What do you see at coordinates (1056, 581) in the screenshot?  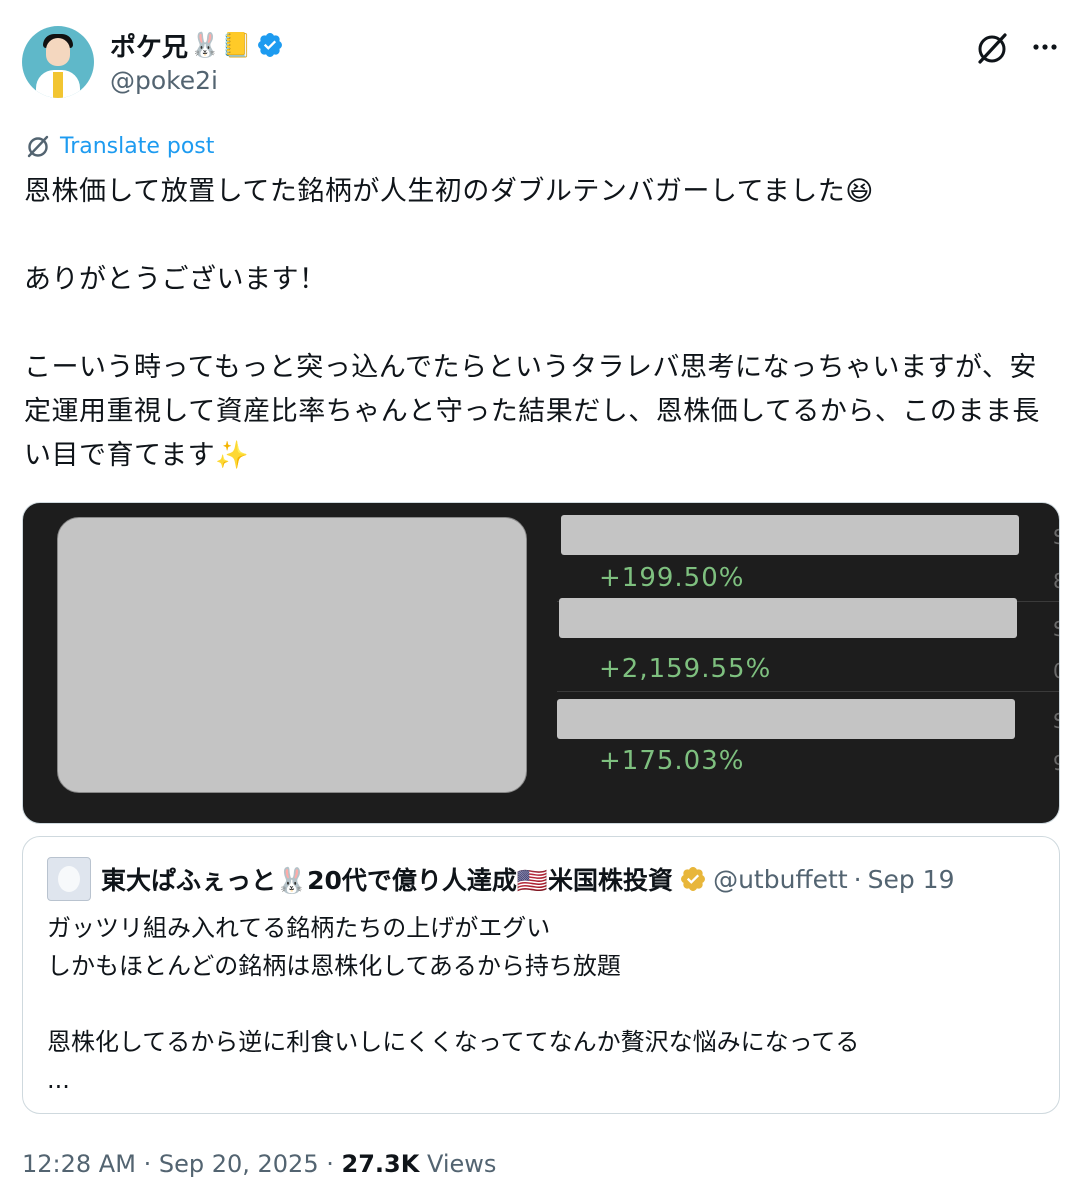 I see `edge-glyph: 8` at bounding box center [1056, 581].